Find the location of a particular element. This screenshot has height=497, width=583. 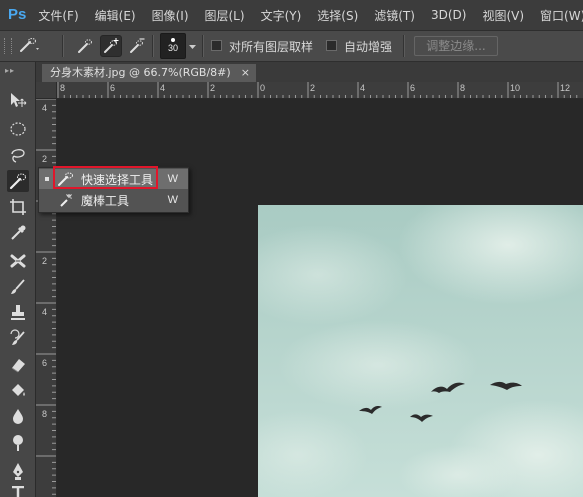

blur-drop-icon is located at coordinates (18, 416).